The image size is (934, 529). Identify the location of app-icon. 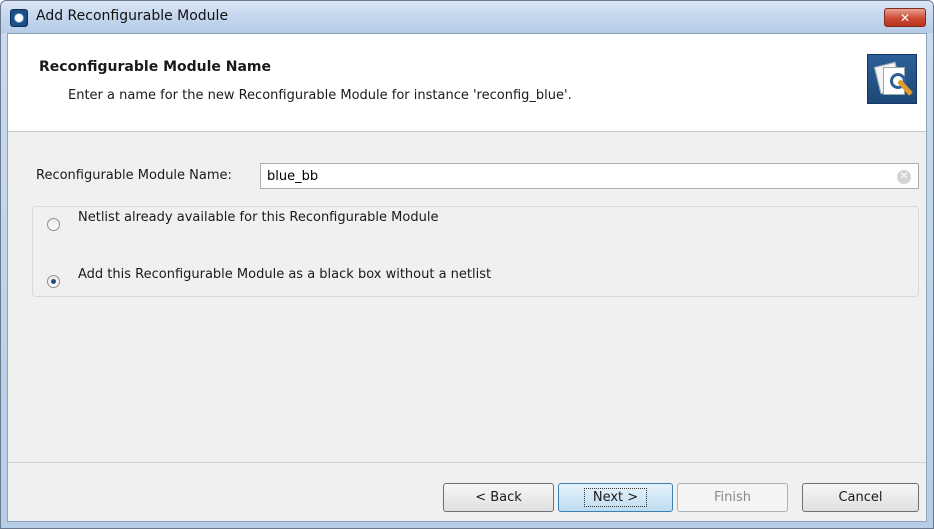
(19, 18).